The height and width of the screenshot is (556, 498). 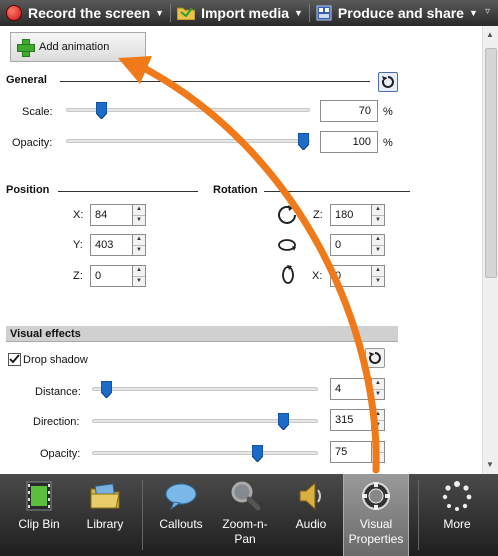 I want to click on speaker-icon, so click(x=310, y=496).